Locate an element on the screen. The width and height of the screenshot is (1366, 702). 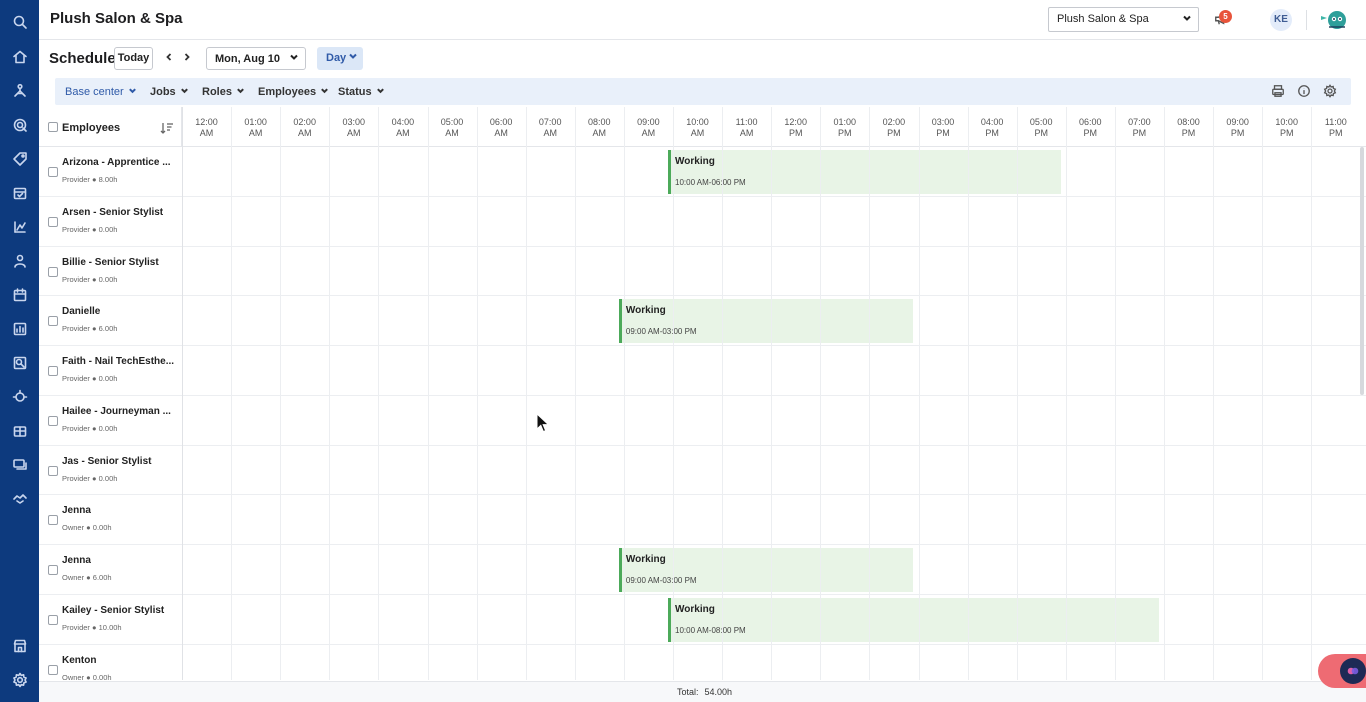
view-mode-select: Day is located at coordinates (340, 58).